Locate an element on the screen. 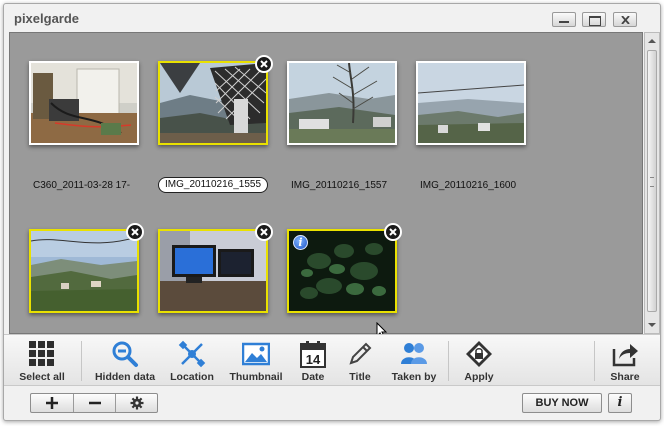 The height and width of the screenshot is (426, 664). minus-icon is located at coordinates (95, 403).